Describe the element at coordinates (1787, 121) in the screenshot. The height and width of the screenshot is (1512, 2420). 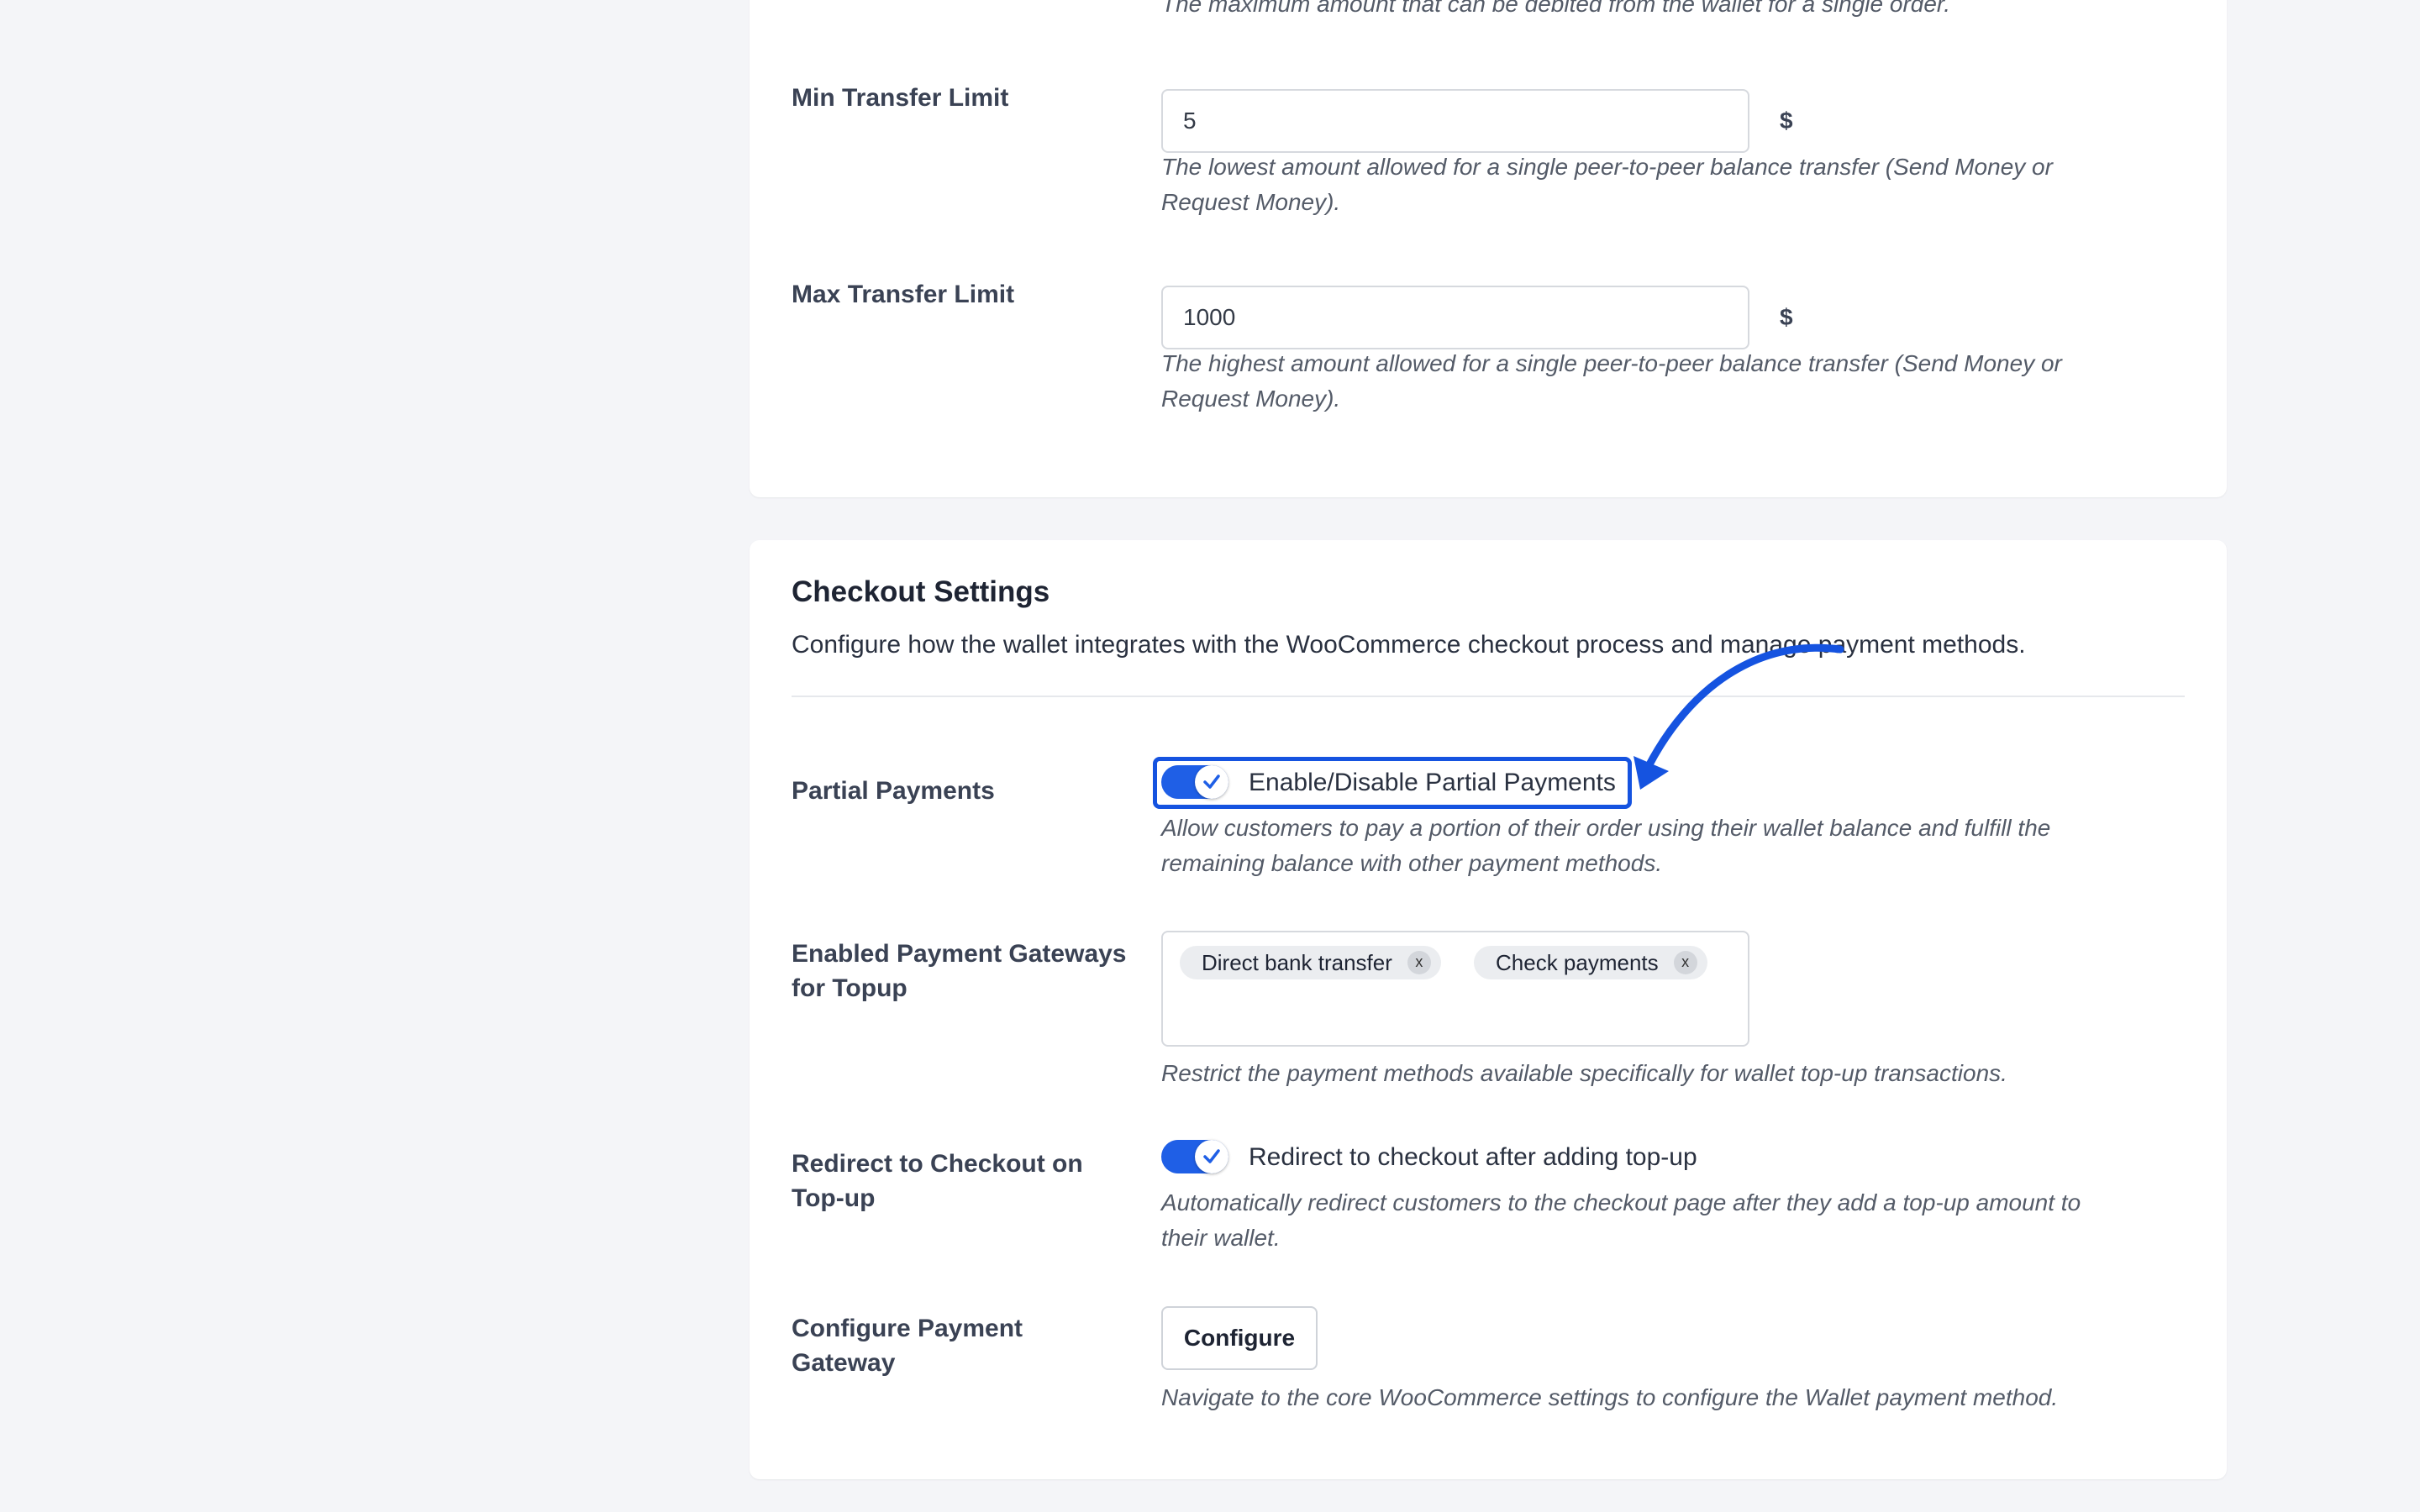
I see `min-transfer-currency: $` at that location.